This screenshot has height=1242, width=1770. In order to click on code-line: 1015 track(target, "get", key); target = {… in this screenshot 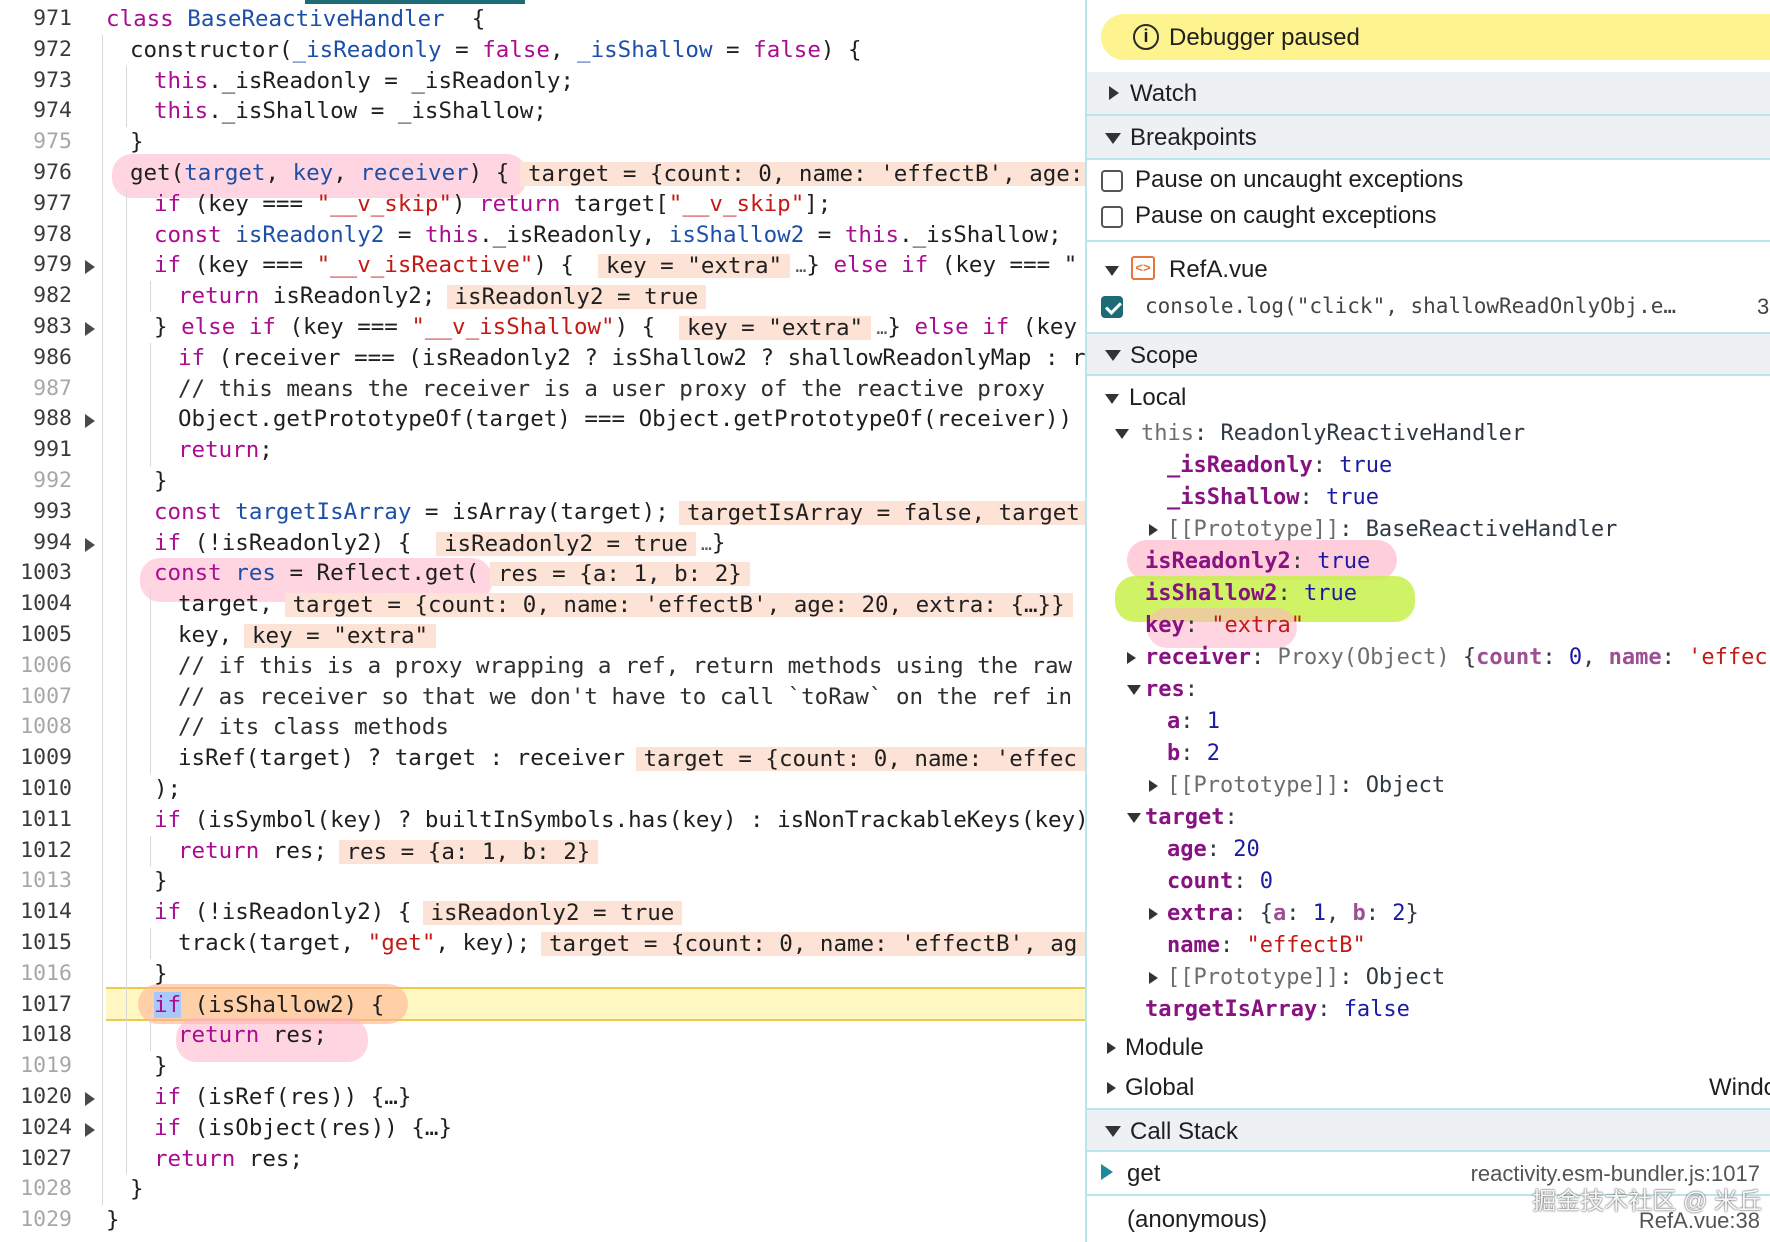, I will do `click(542, 943)`.